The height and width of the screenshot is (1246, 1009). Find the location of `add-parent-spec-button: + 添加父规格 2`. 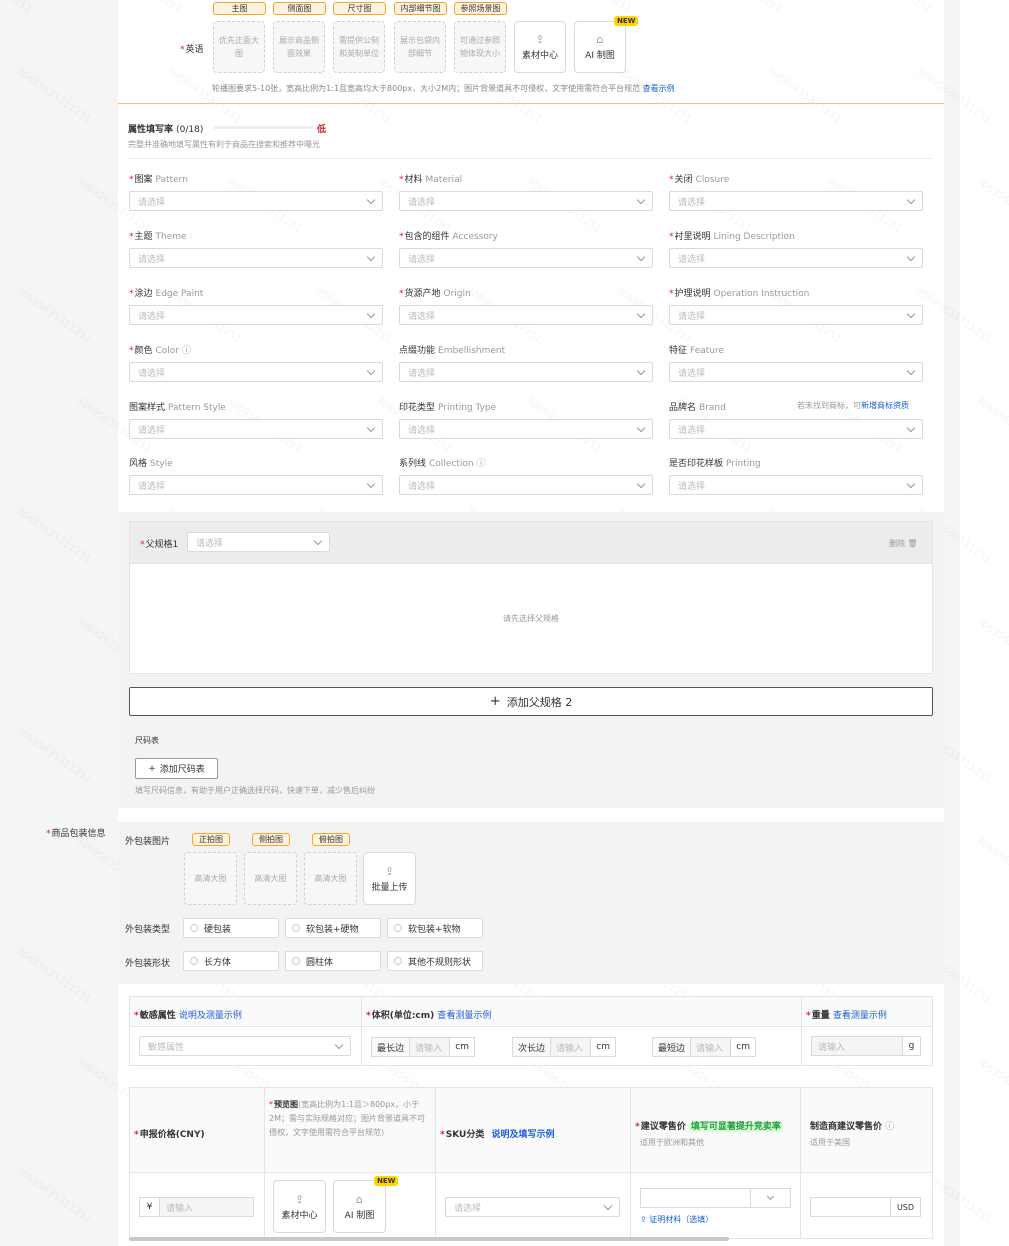

add-parent-spec-button: + 添加父规格 2 is located at coordinates (531, 701).